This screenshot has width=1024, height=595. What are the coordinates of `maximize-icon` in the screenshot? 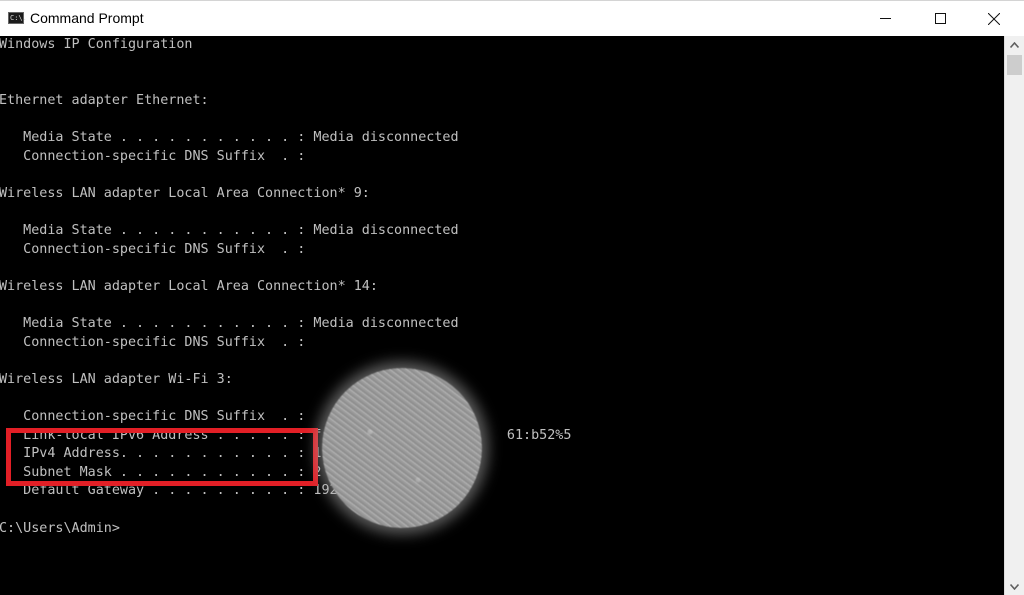 It's located at (940, 18).